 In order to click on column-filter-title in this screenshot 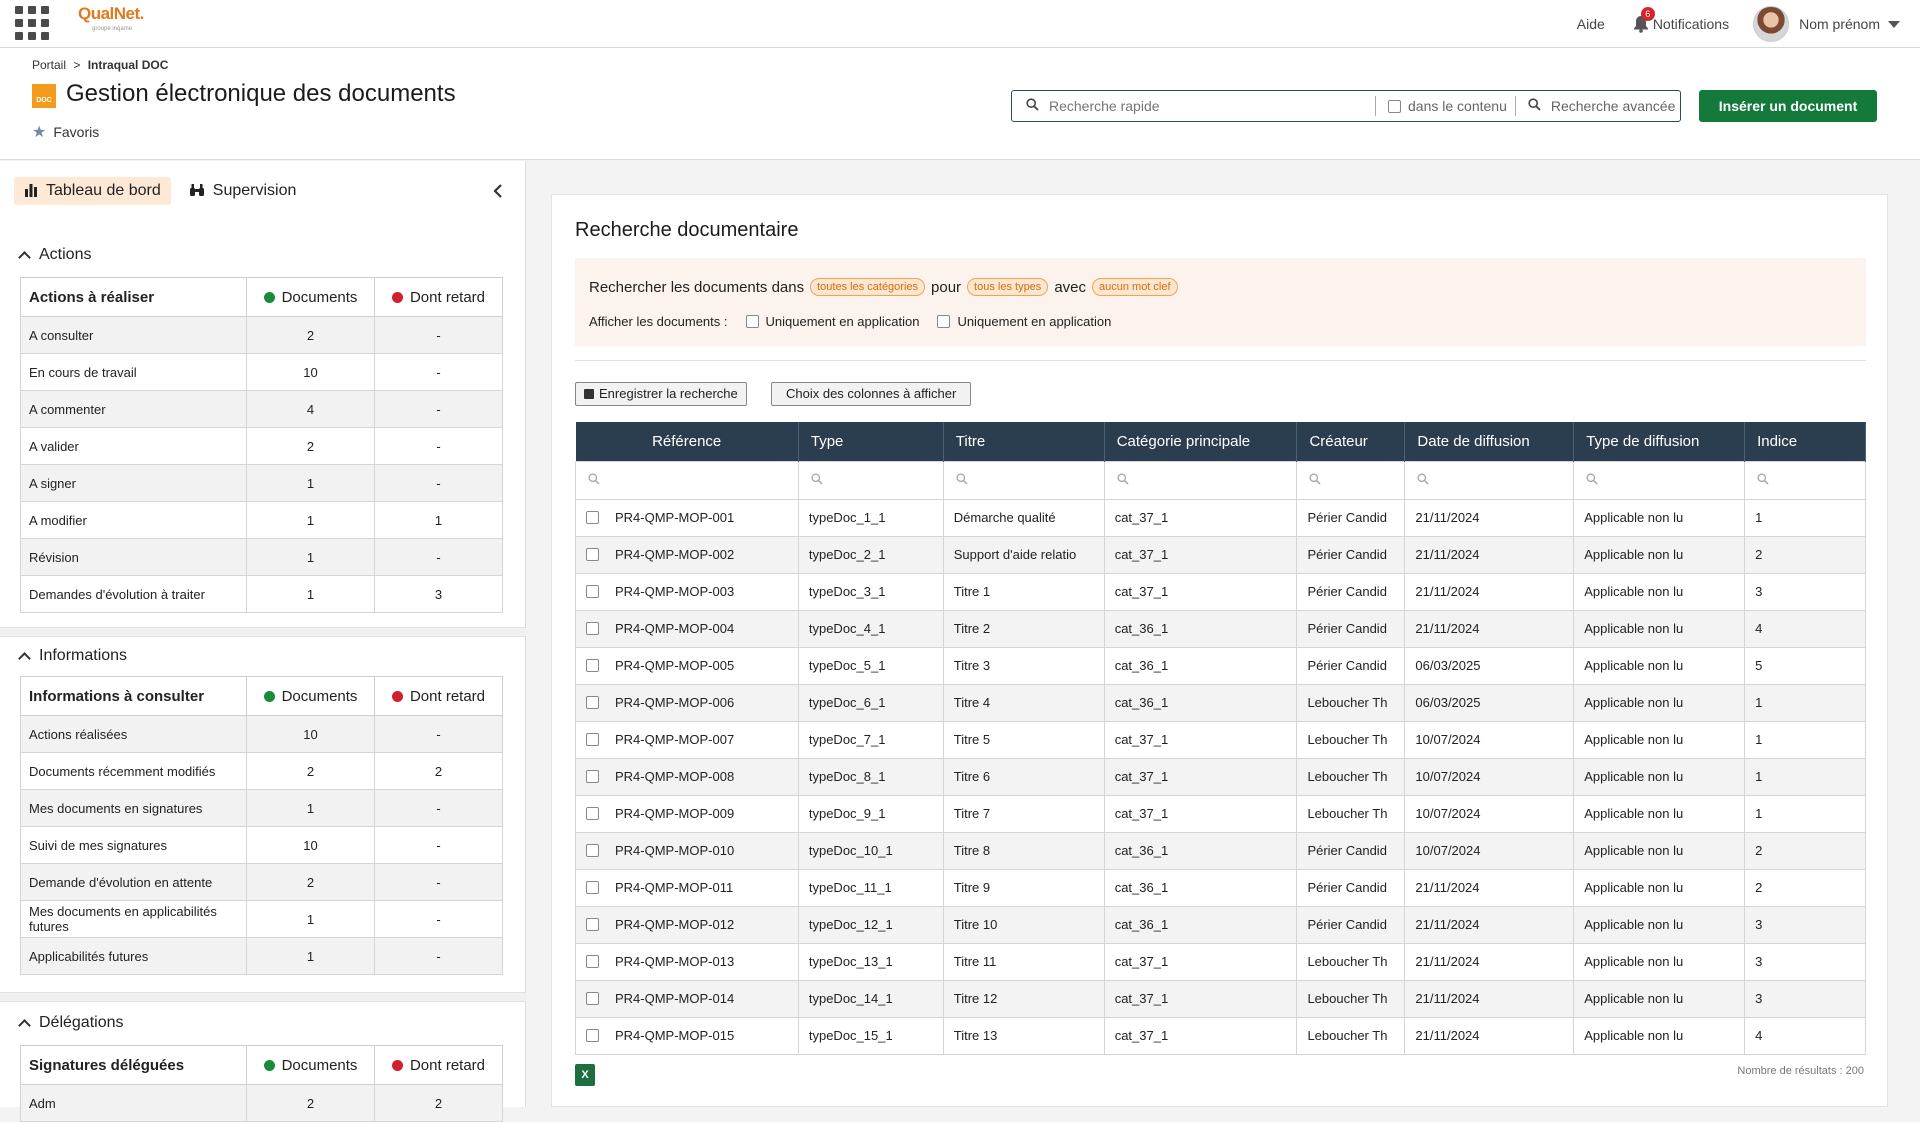, I will do `click(1023, 480)`.